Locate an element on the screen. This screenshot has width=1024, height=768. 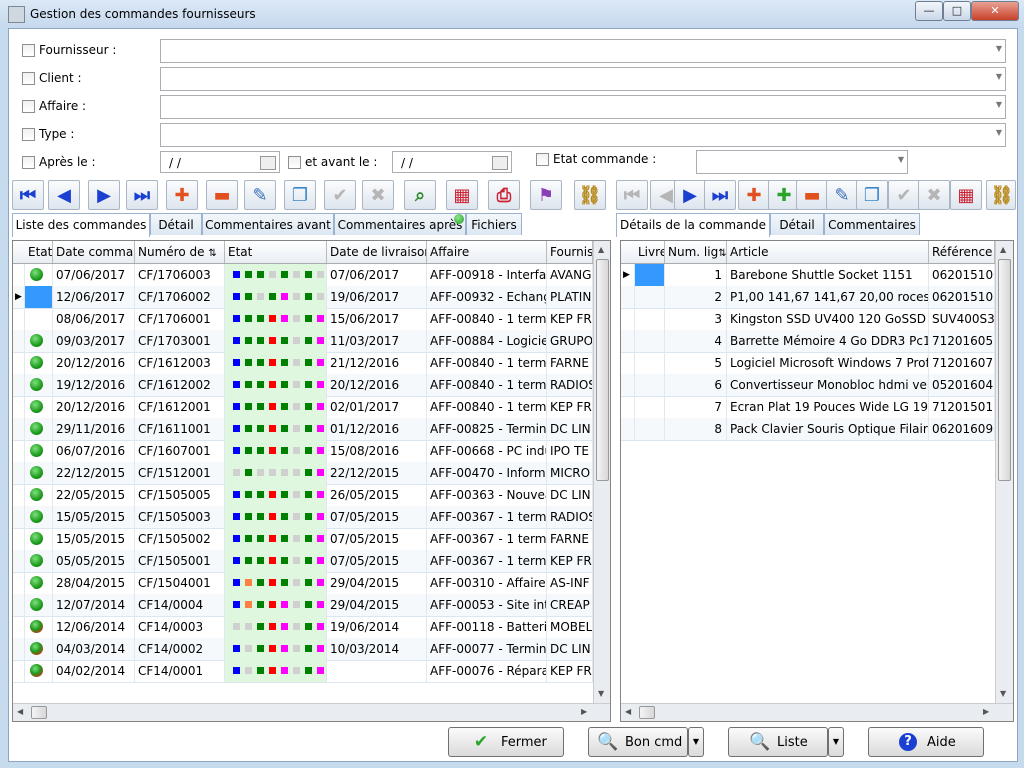
tab-detail-right: Détail is located at coordinates (797, 224).